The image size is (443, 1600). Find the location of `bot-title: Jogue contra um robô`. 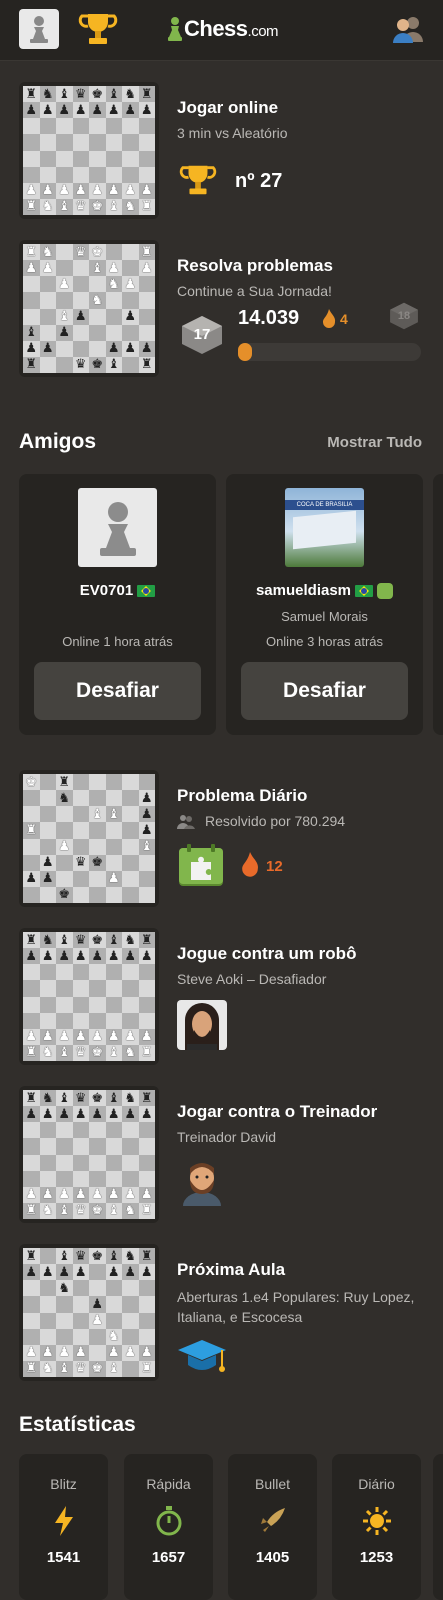

bot-title: Jogue contra um robô is located at coordinates (266, 954).